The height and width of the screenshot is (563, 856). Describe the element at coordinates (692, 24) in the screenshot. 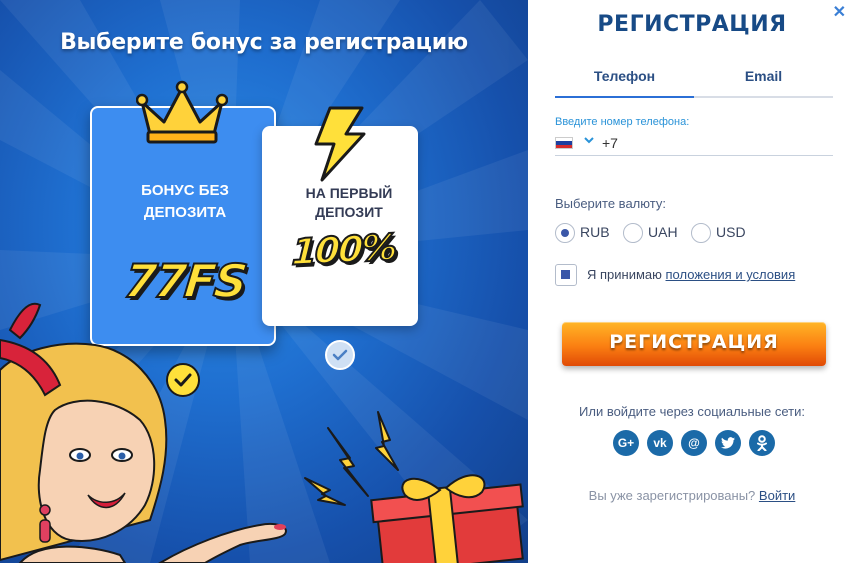

I see `page-title: РЕГИСТРАЦИЯ` at that location.